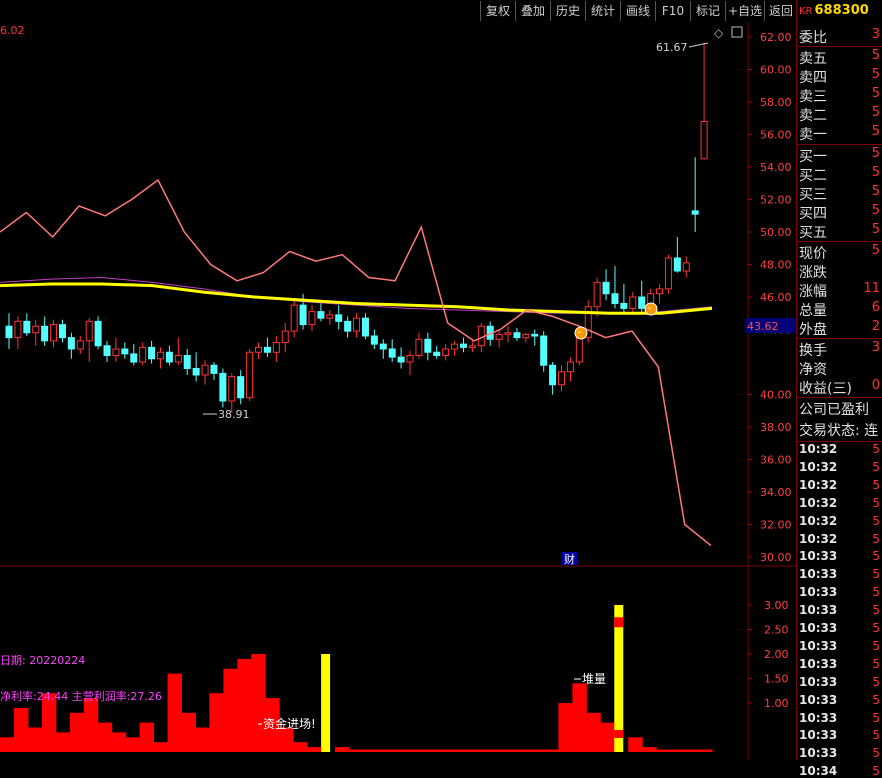  Describe the element at coordinates (834, 11) in the screenshot. I see `stock-code: KR 688300` at that location.